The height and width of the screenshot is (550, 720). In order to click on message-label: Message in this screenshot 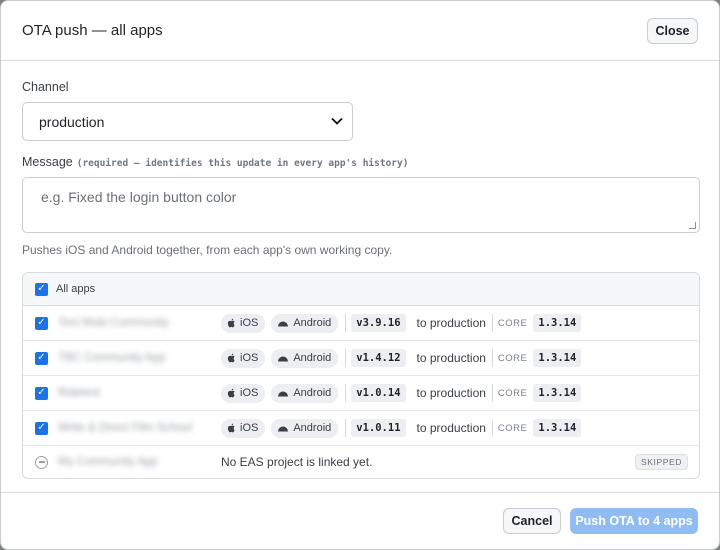, I will do `click(47, 162)`.